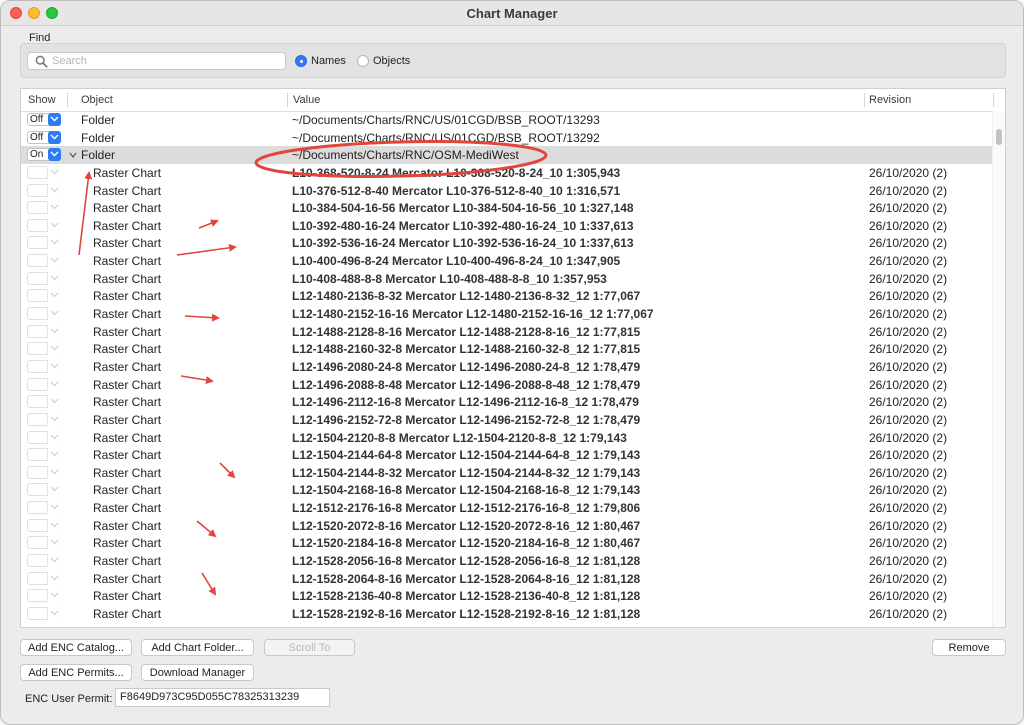 This screenshot has height=725, width=1024. Describe the element at coordinates (97, 100) in the screenshot. I see `column-header-object: Object` at that location.